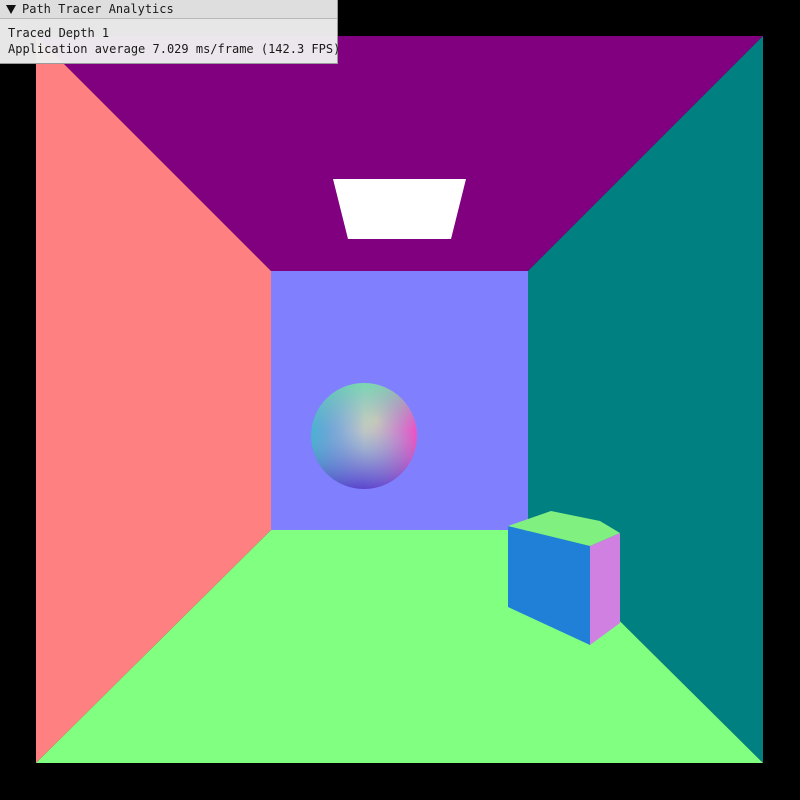  I want to click on window-titlebar: Path Tracer Analytics, so click(168, 9).